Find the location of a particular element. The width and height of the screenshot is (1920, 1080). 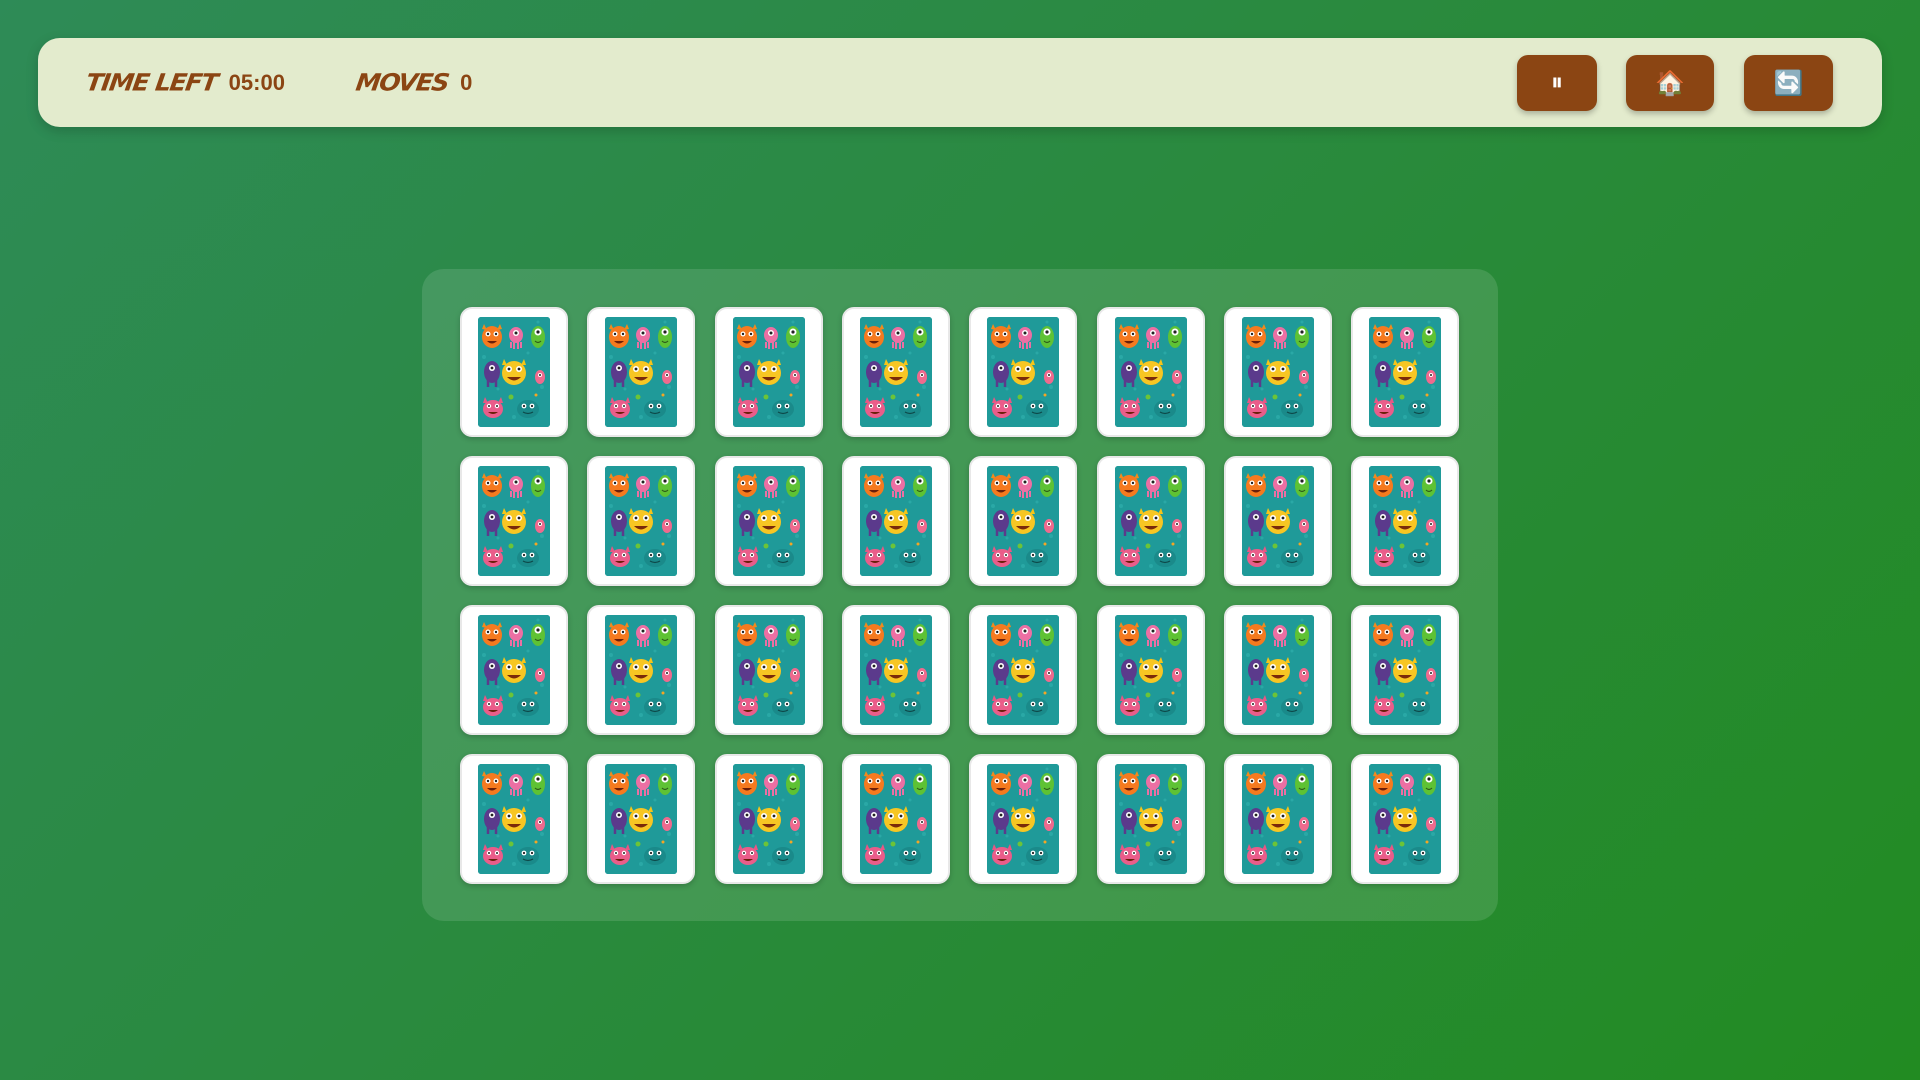

pause-icon: ⏸ is located at coordinates (1557, 82).